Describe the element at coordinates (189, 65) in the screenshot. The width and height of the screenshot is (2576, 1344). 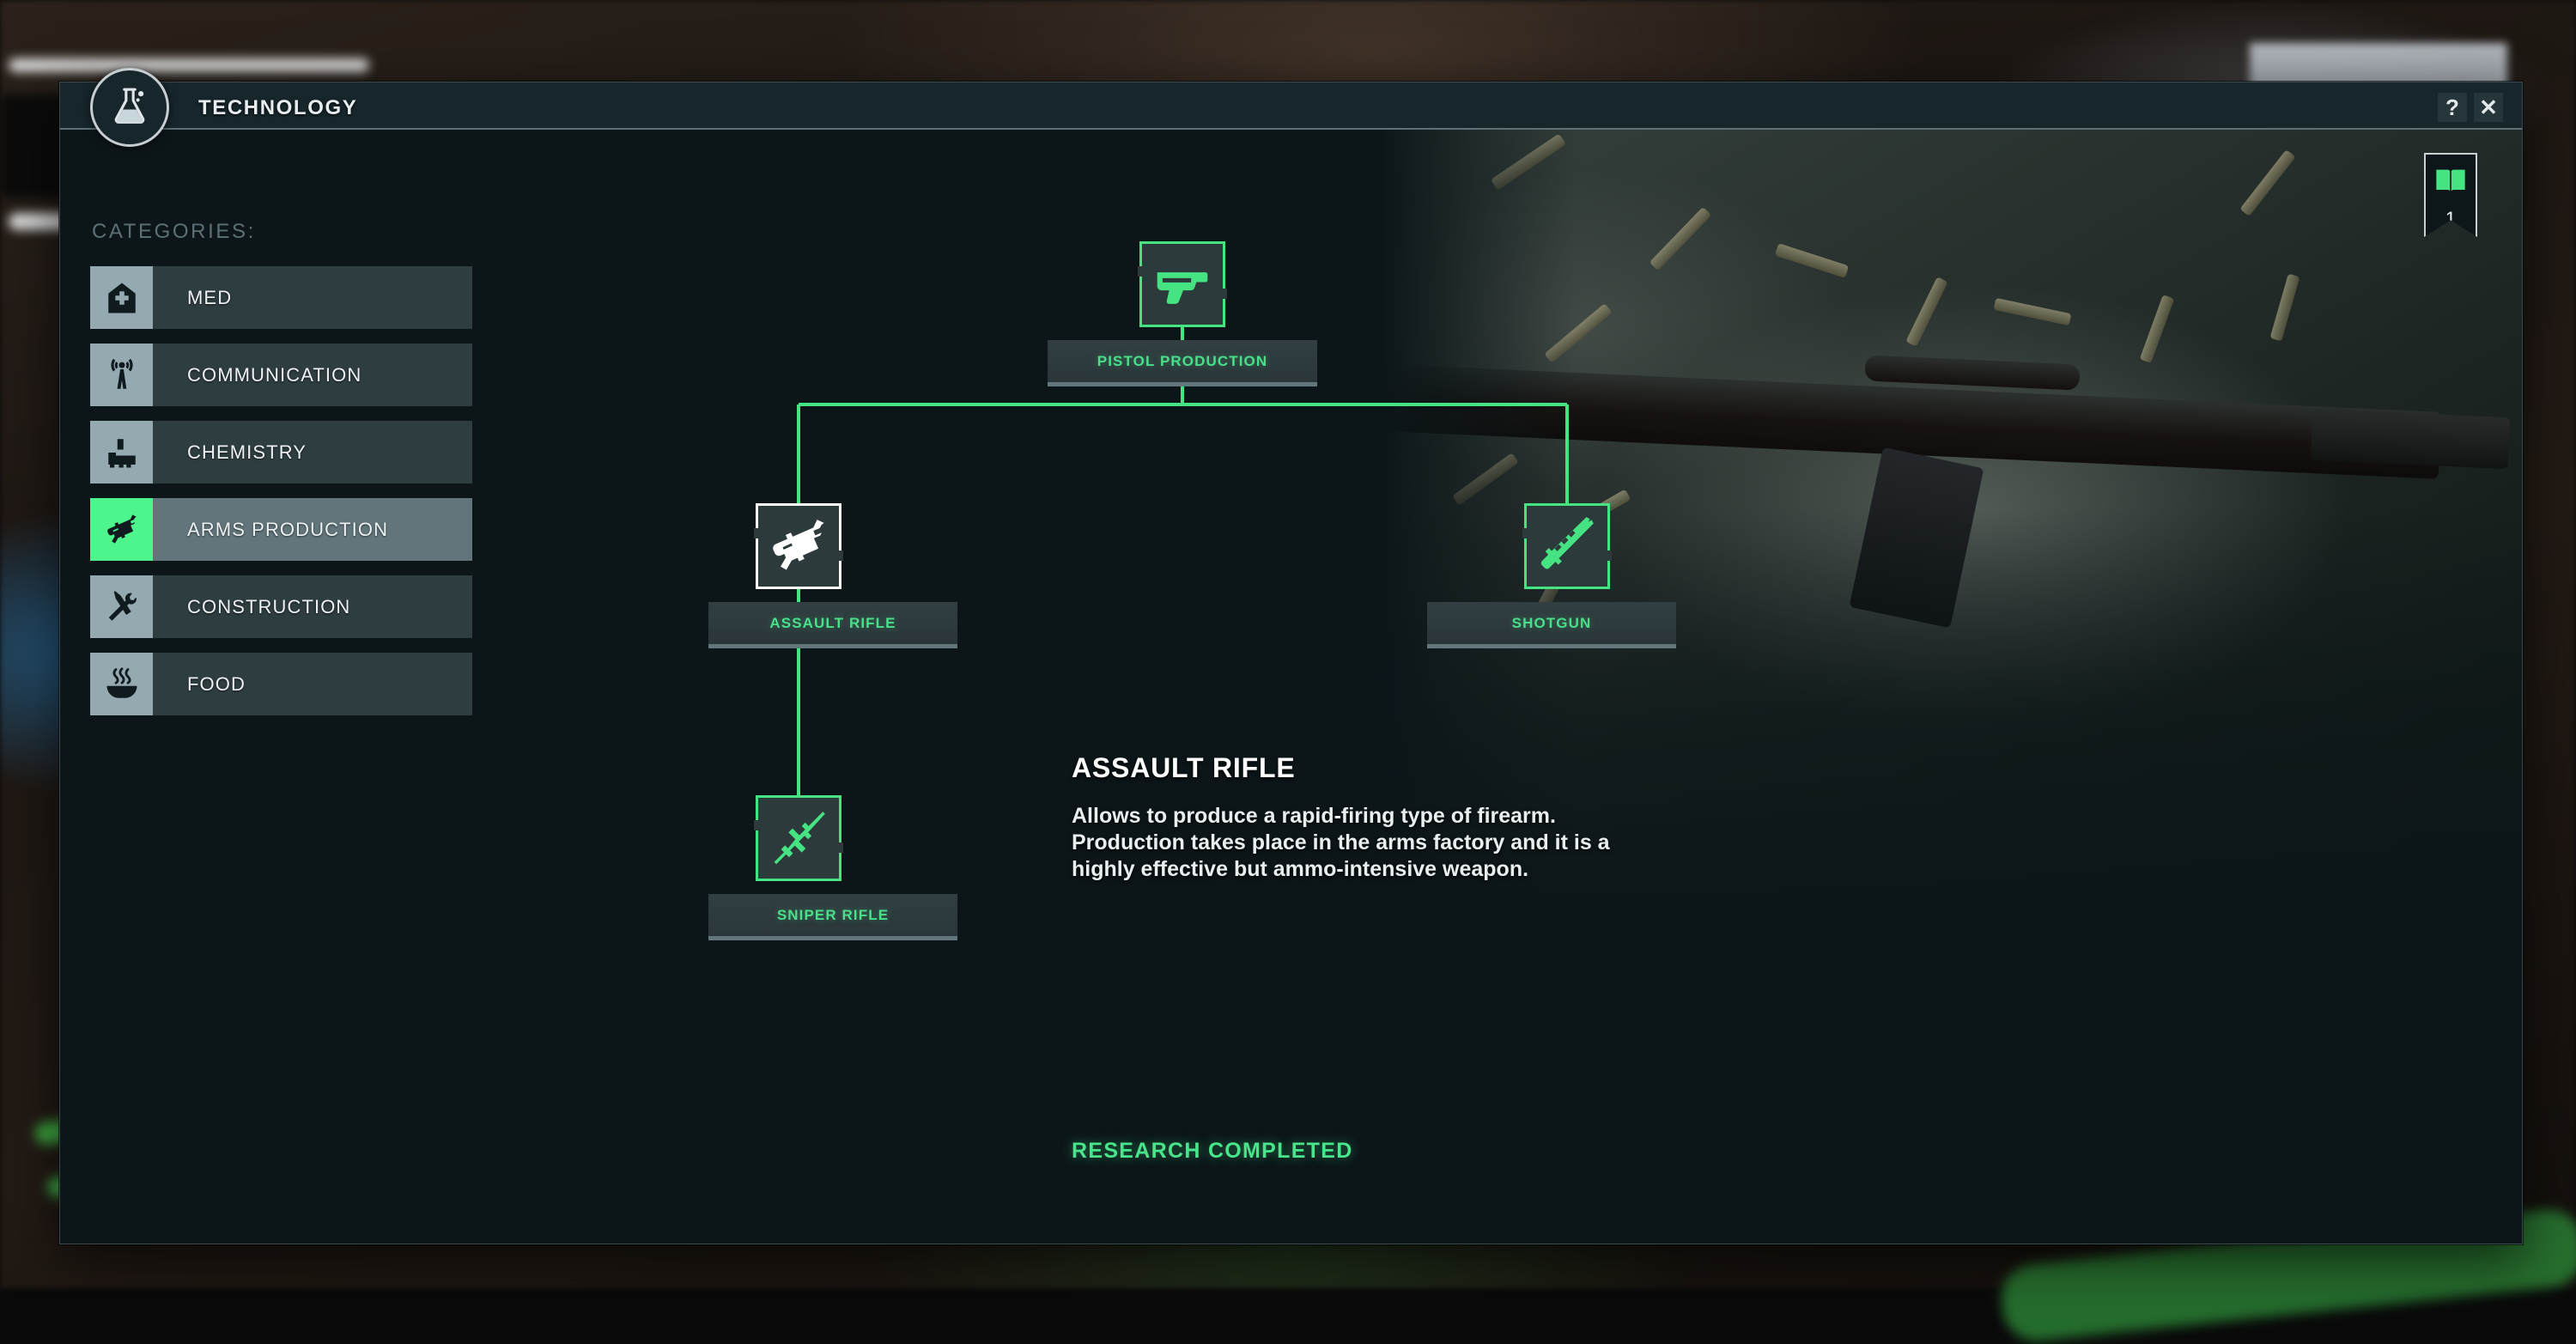
I see `background-highlight-a` at that location.